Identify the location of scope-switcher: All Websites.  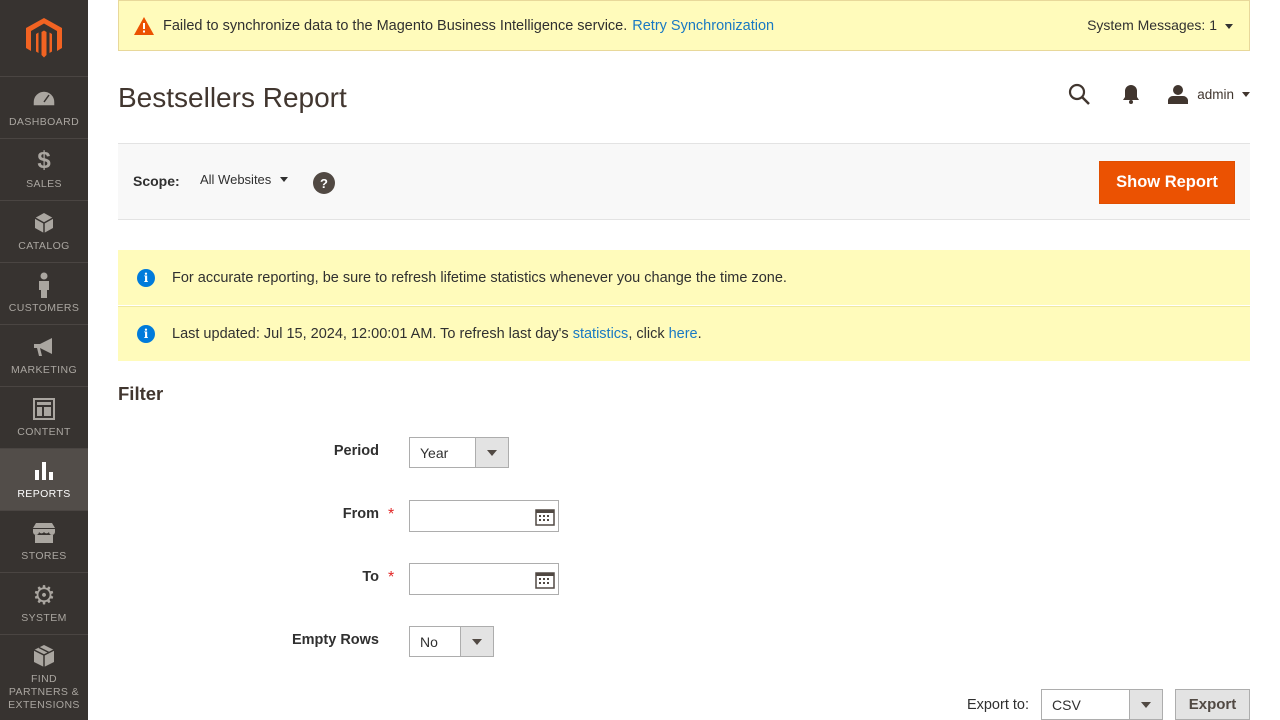
(244, 179).